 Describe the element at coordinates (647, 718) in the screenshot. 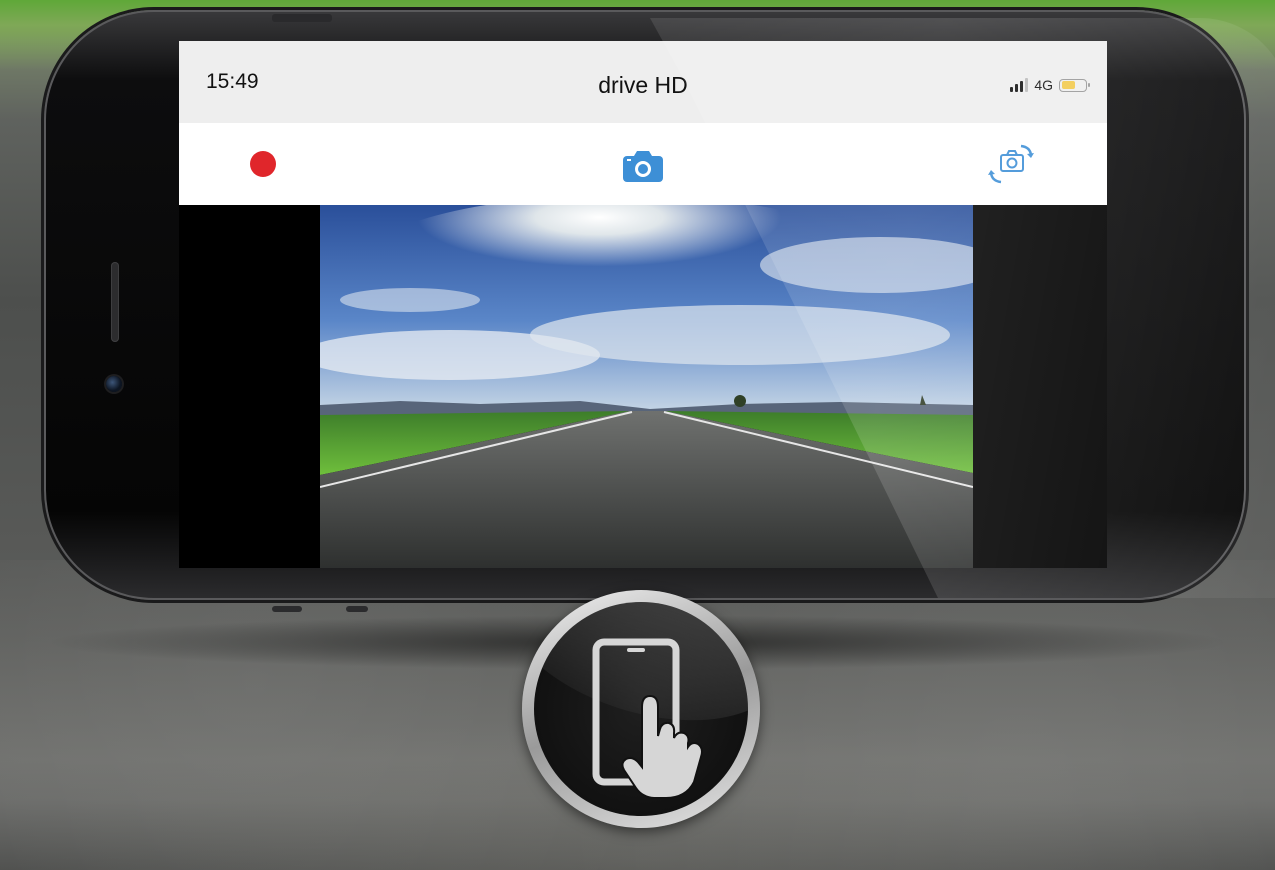

I see `touch-screen-icon` at that location.